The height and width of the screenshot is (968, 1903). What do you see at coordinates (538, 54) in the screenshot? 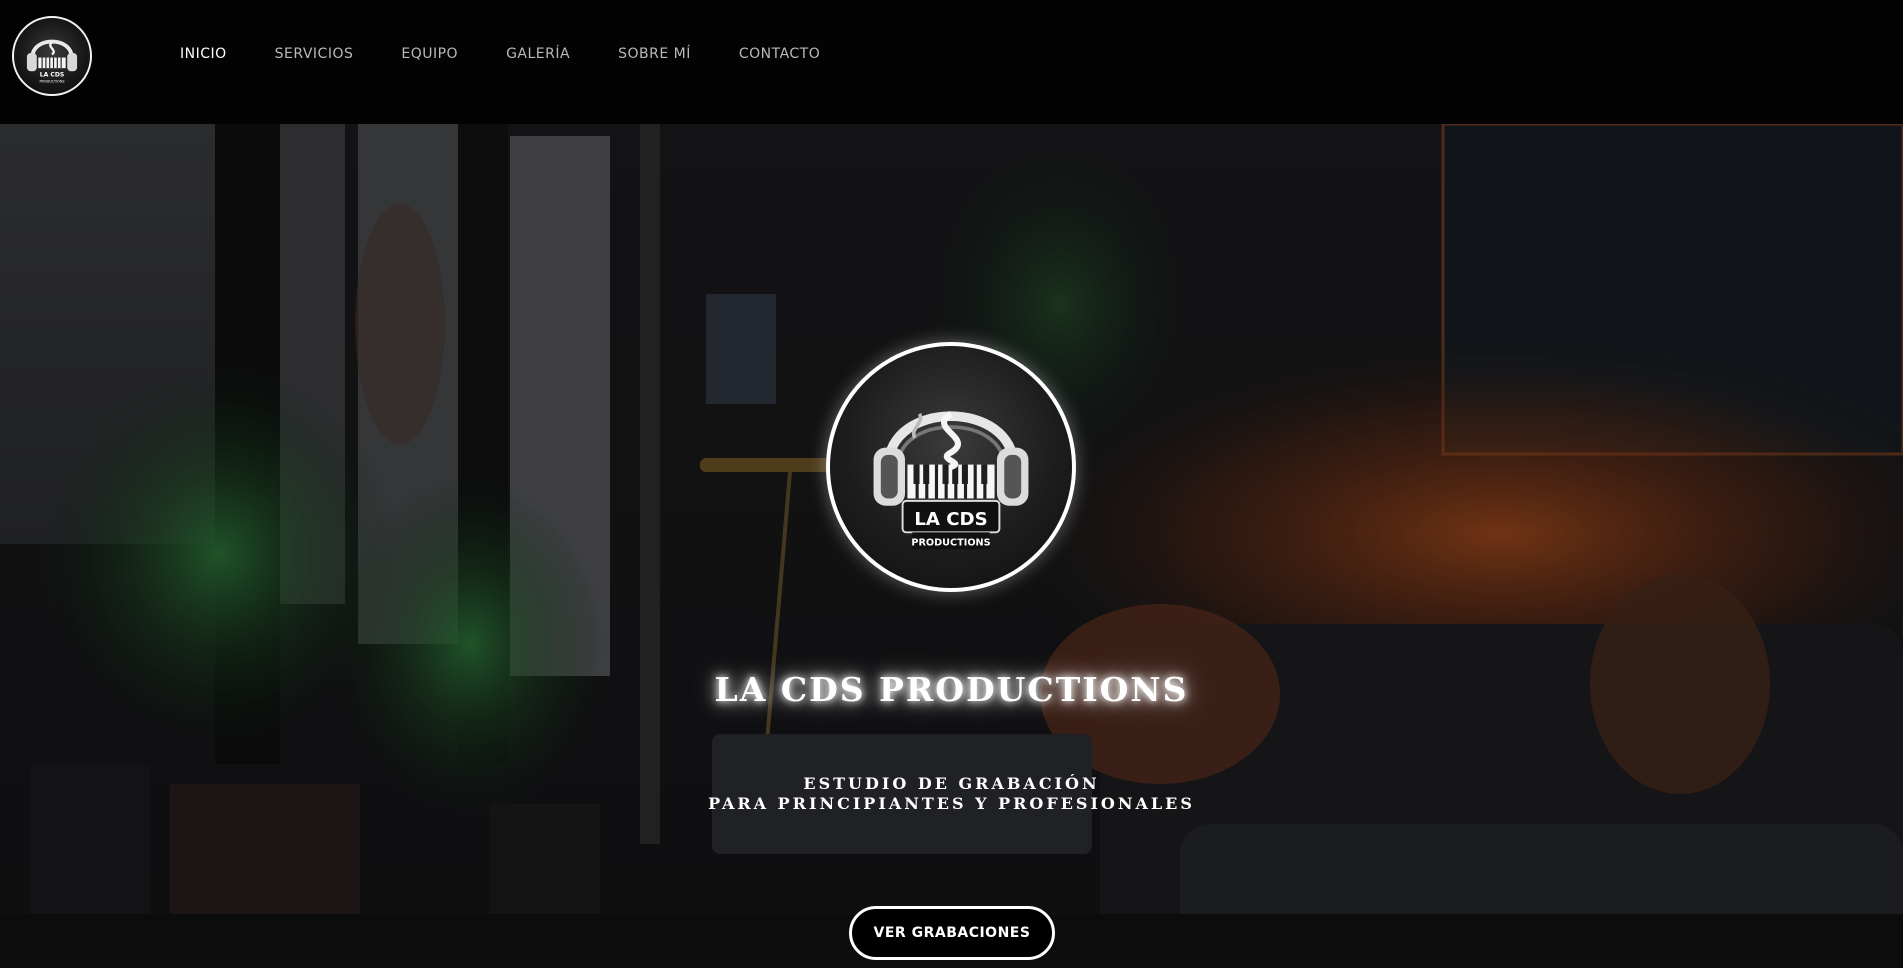
I see `nav-item-galeria: GALERÍA` at bounding box center [538, 54].